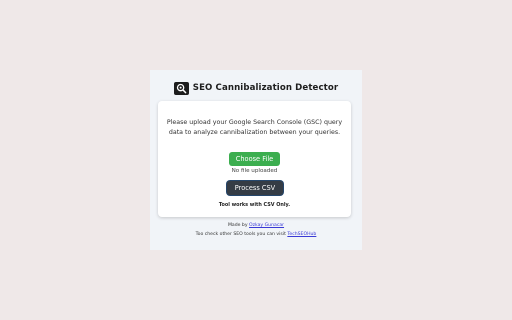 The width and height of the screenshot is (512, 320). I want to click on app-header: SEO Cannibalization Detector, so click(256, 88).